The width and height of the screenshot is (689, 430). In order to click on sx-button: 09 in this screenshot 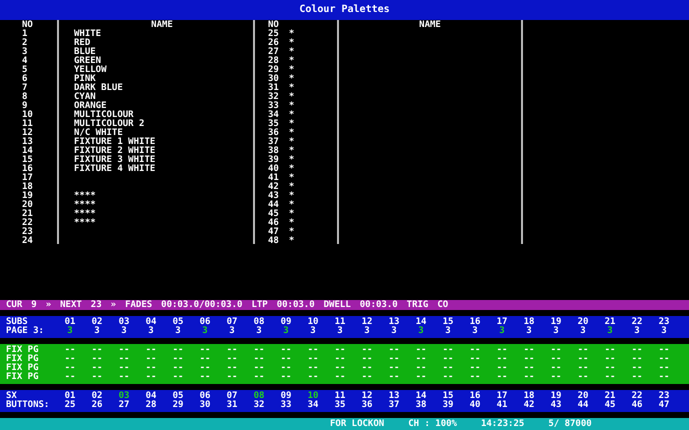, I will do `click(286, 397)`.